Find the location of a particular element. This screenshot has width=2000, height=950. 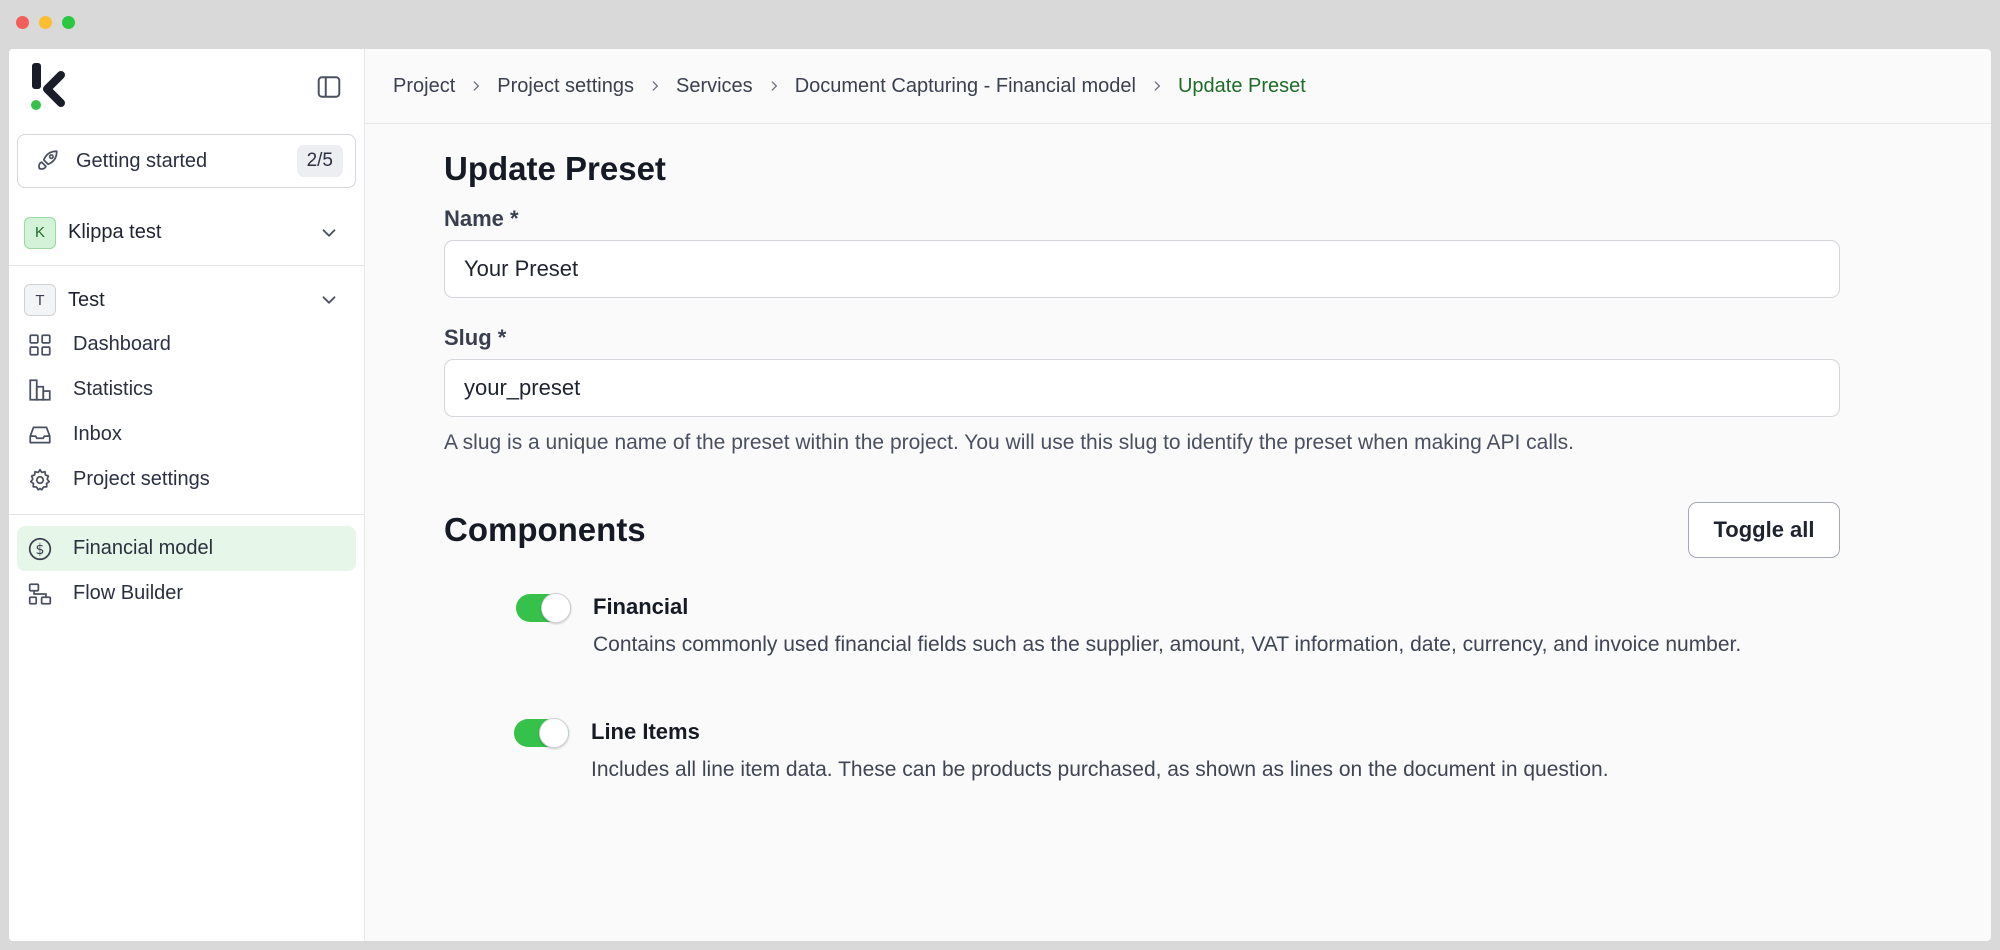

name-input: Your Preset is located at coordinates (1142, 269).